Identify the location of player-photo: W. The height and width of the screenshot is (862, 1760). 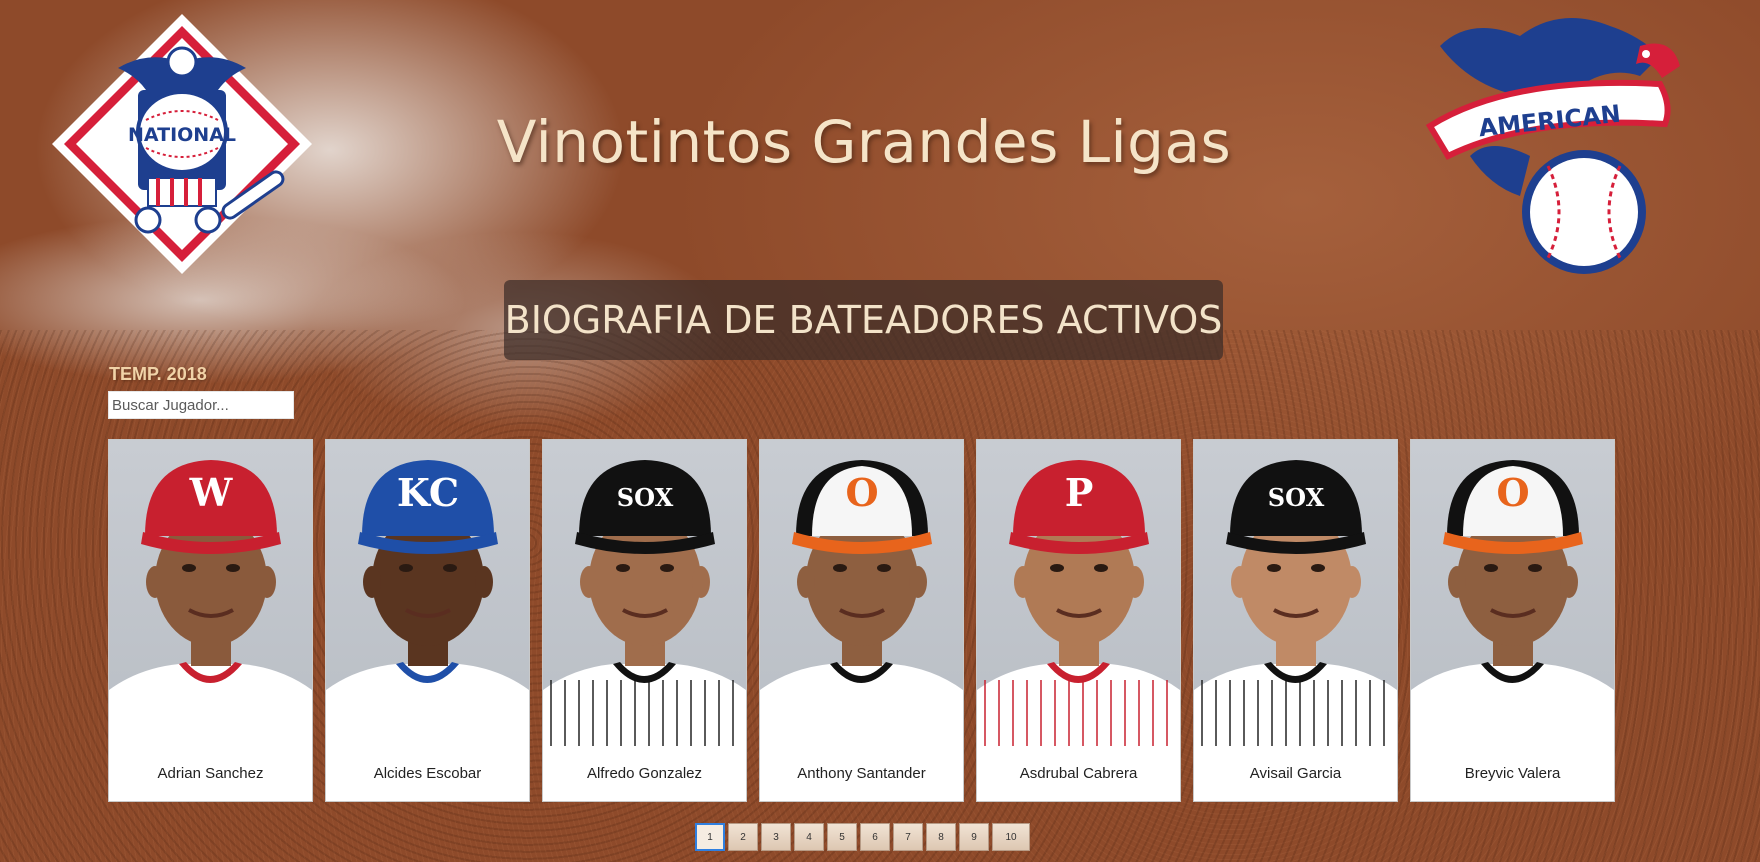
(210, 593).